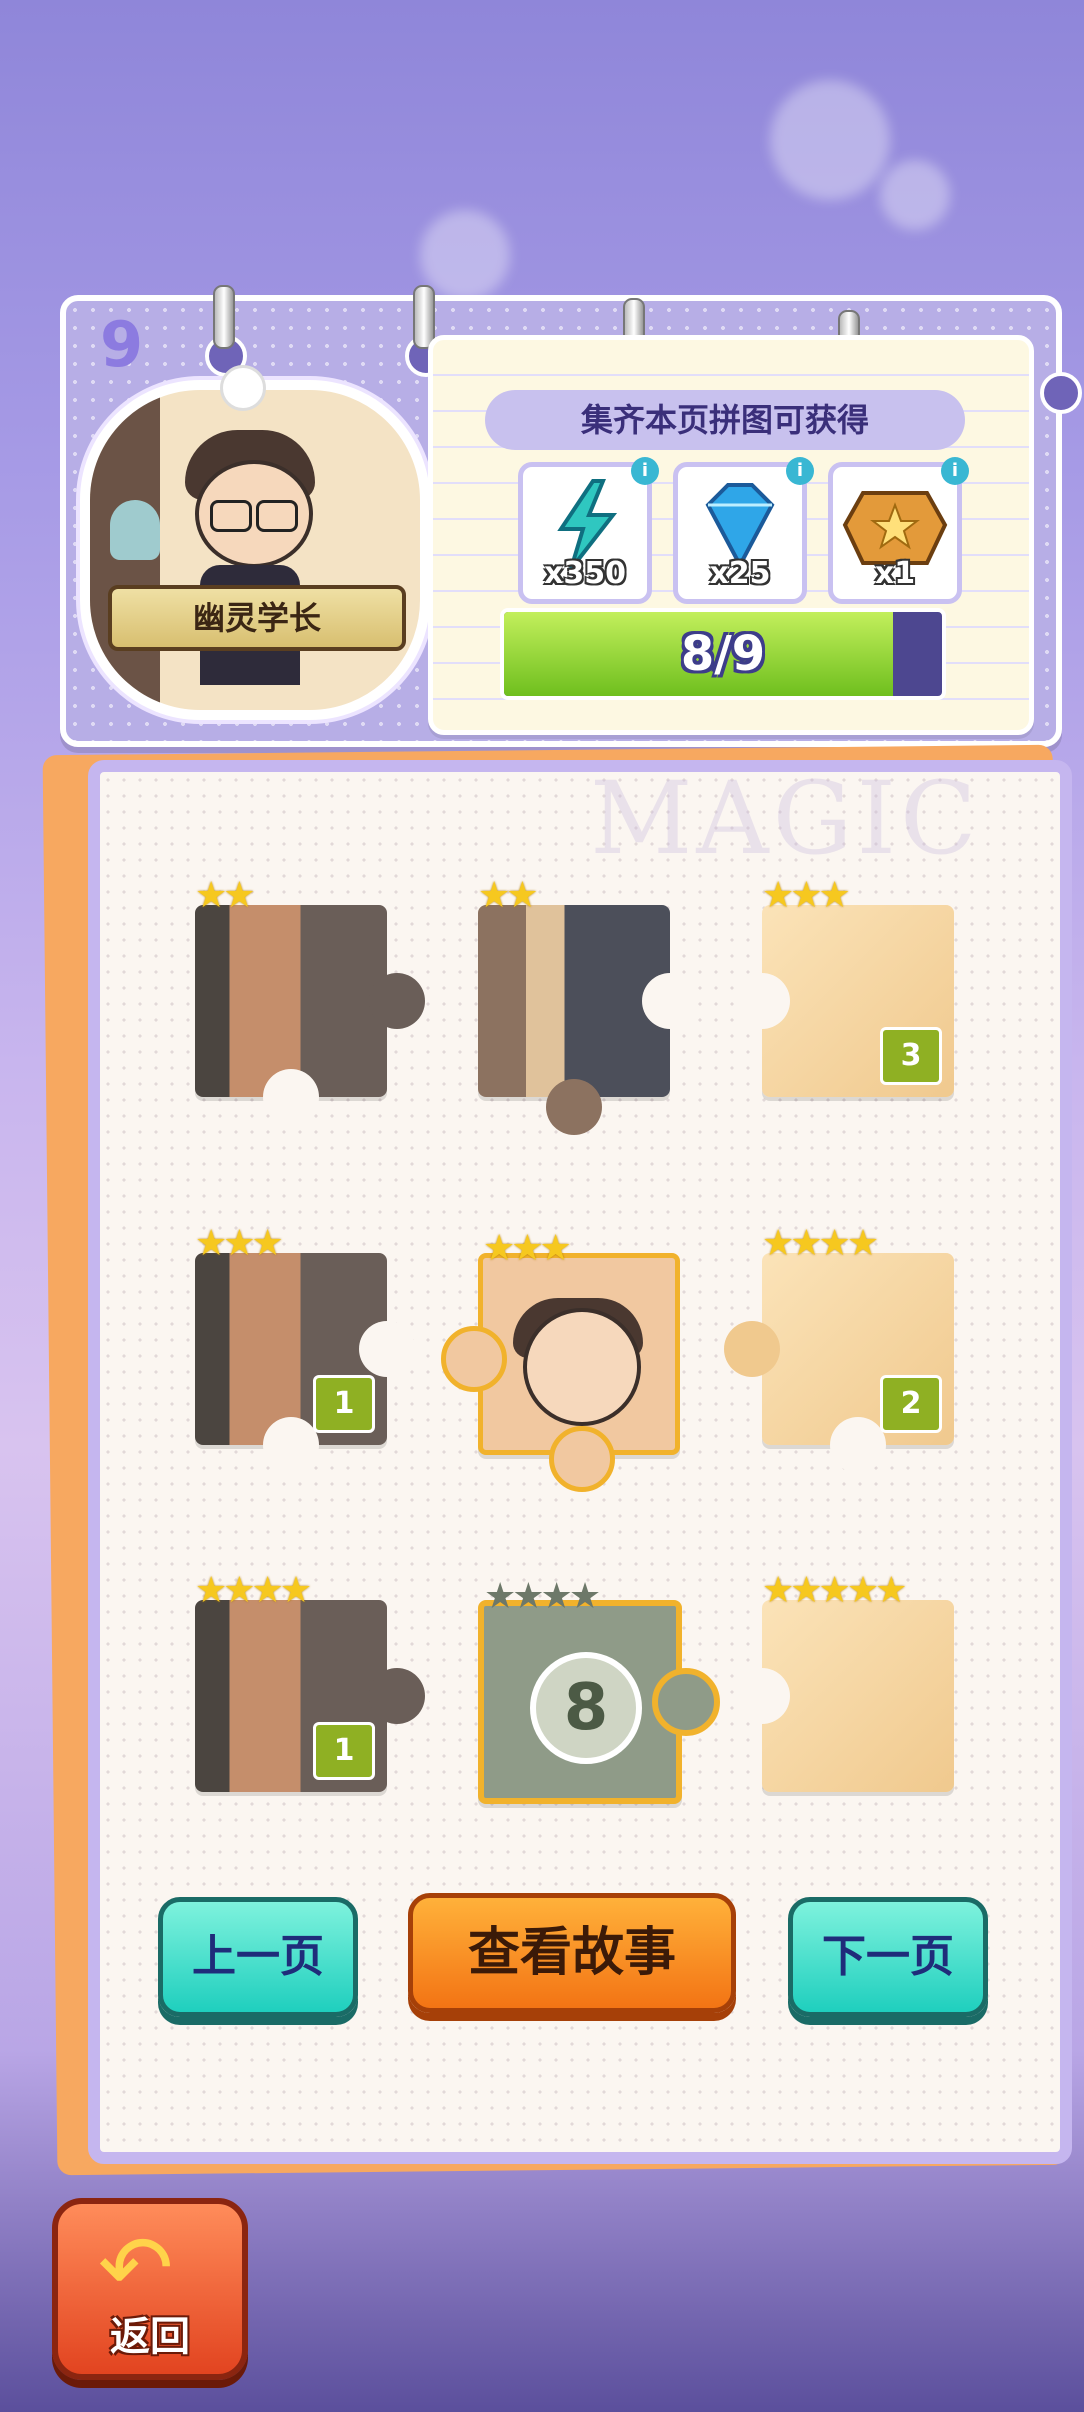 The width and height of the screenshot is (1084, 2412). Describe the element at coordinates (911, 1404) in the screenshot. I see `duplicate-count-badge: 2` at that location.